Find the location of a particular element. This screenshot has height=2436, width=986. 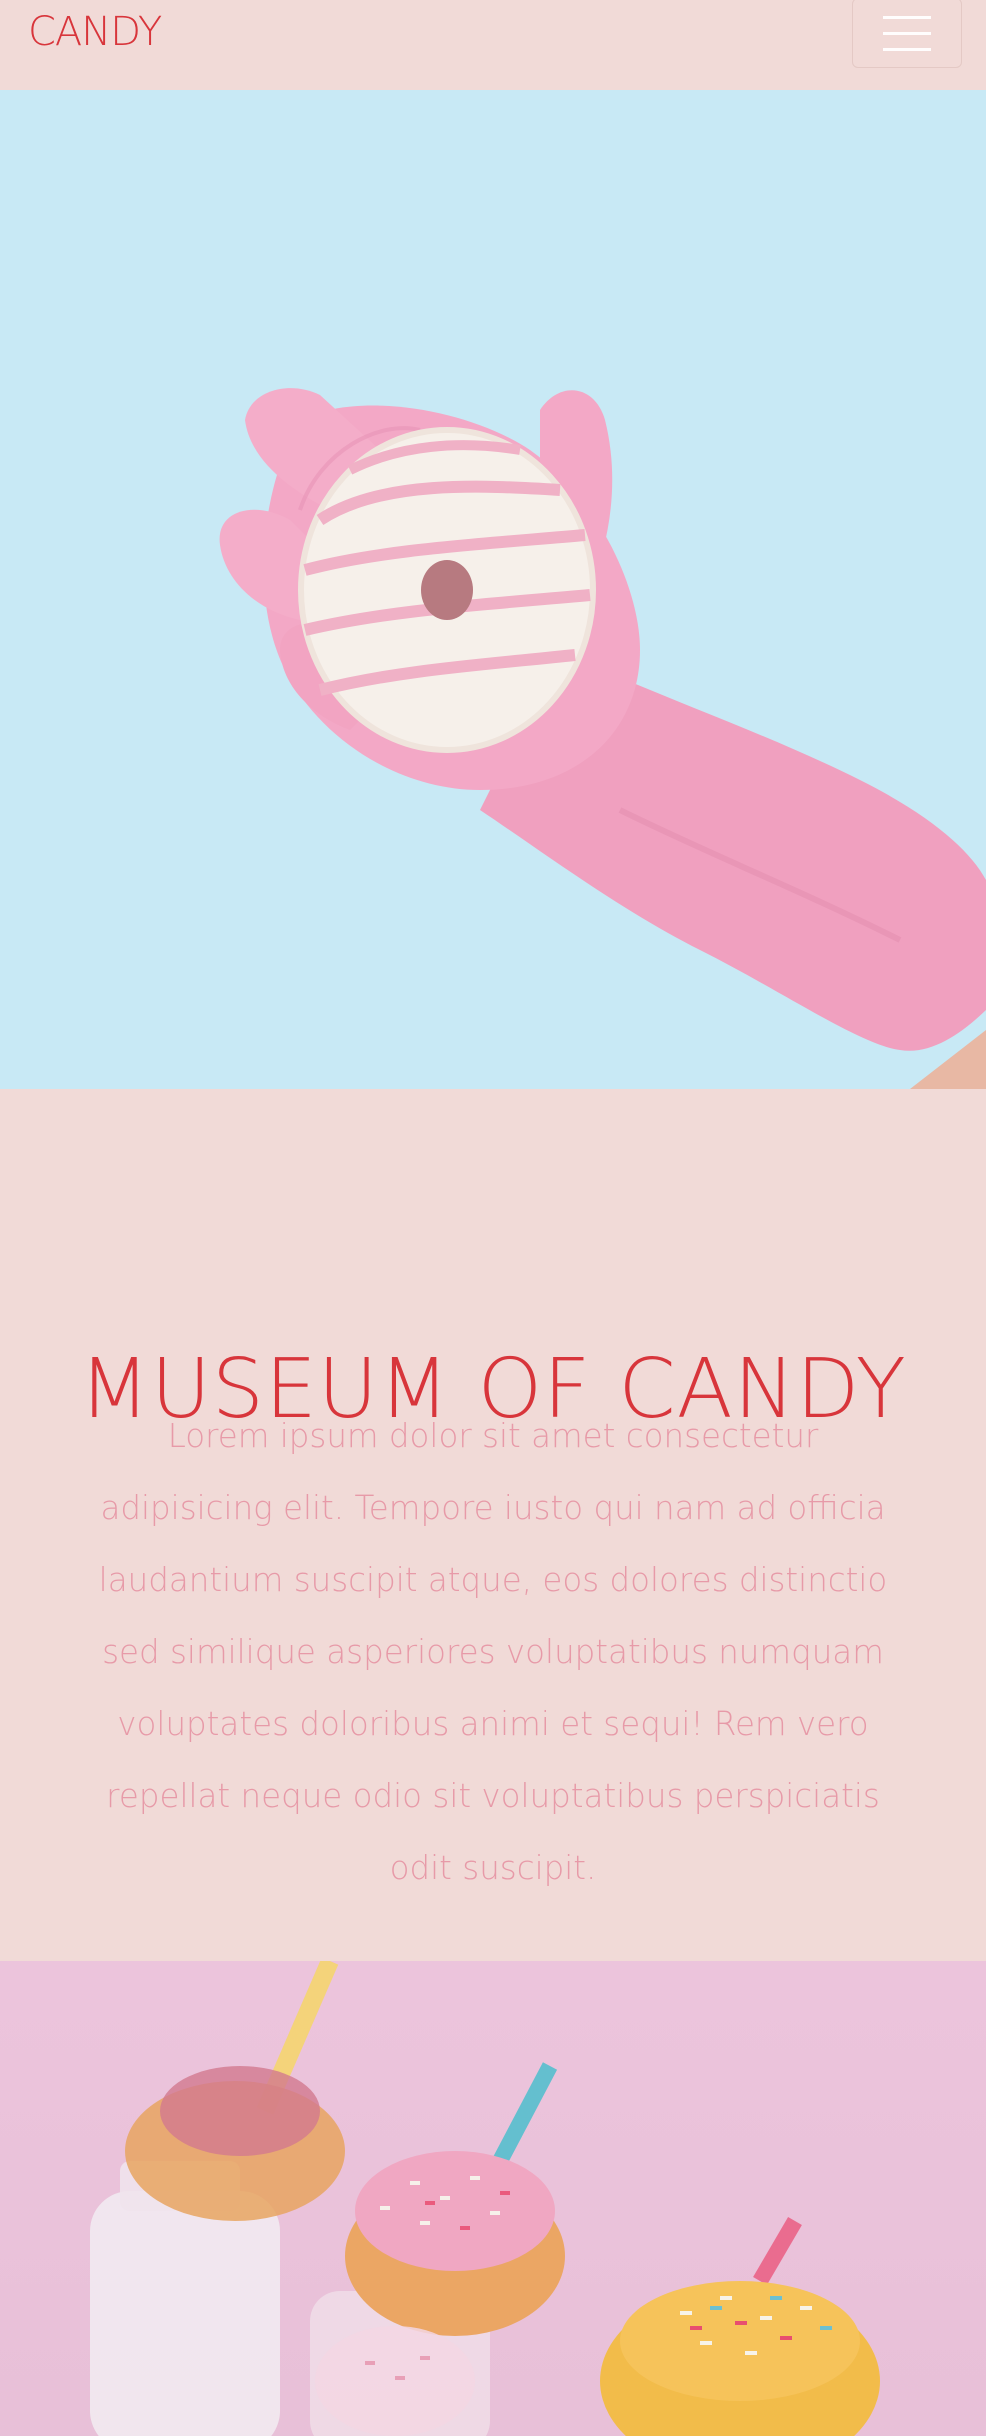

navbar: CANDY is located at coordinates (493, 45).